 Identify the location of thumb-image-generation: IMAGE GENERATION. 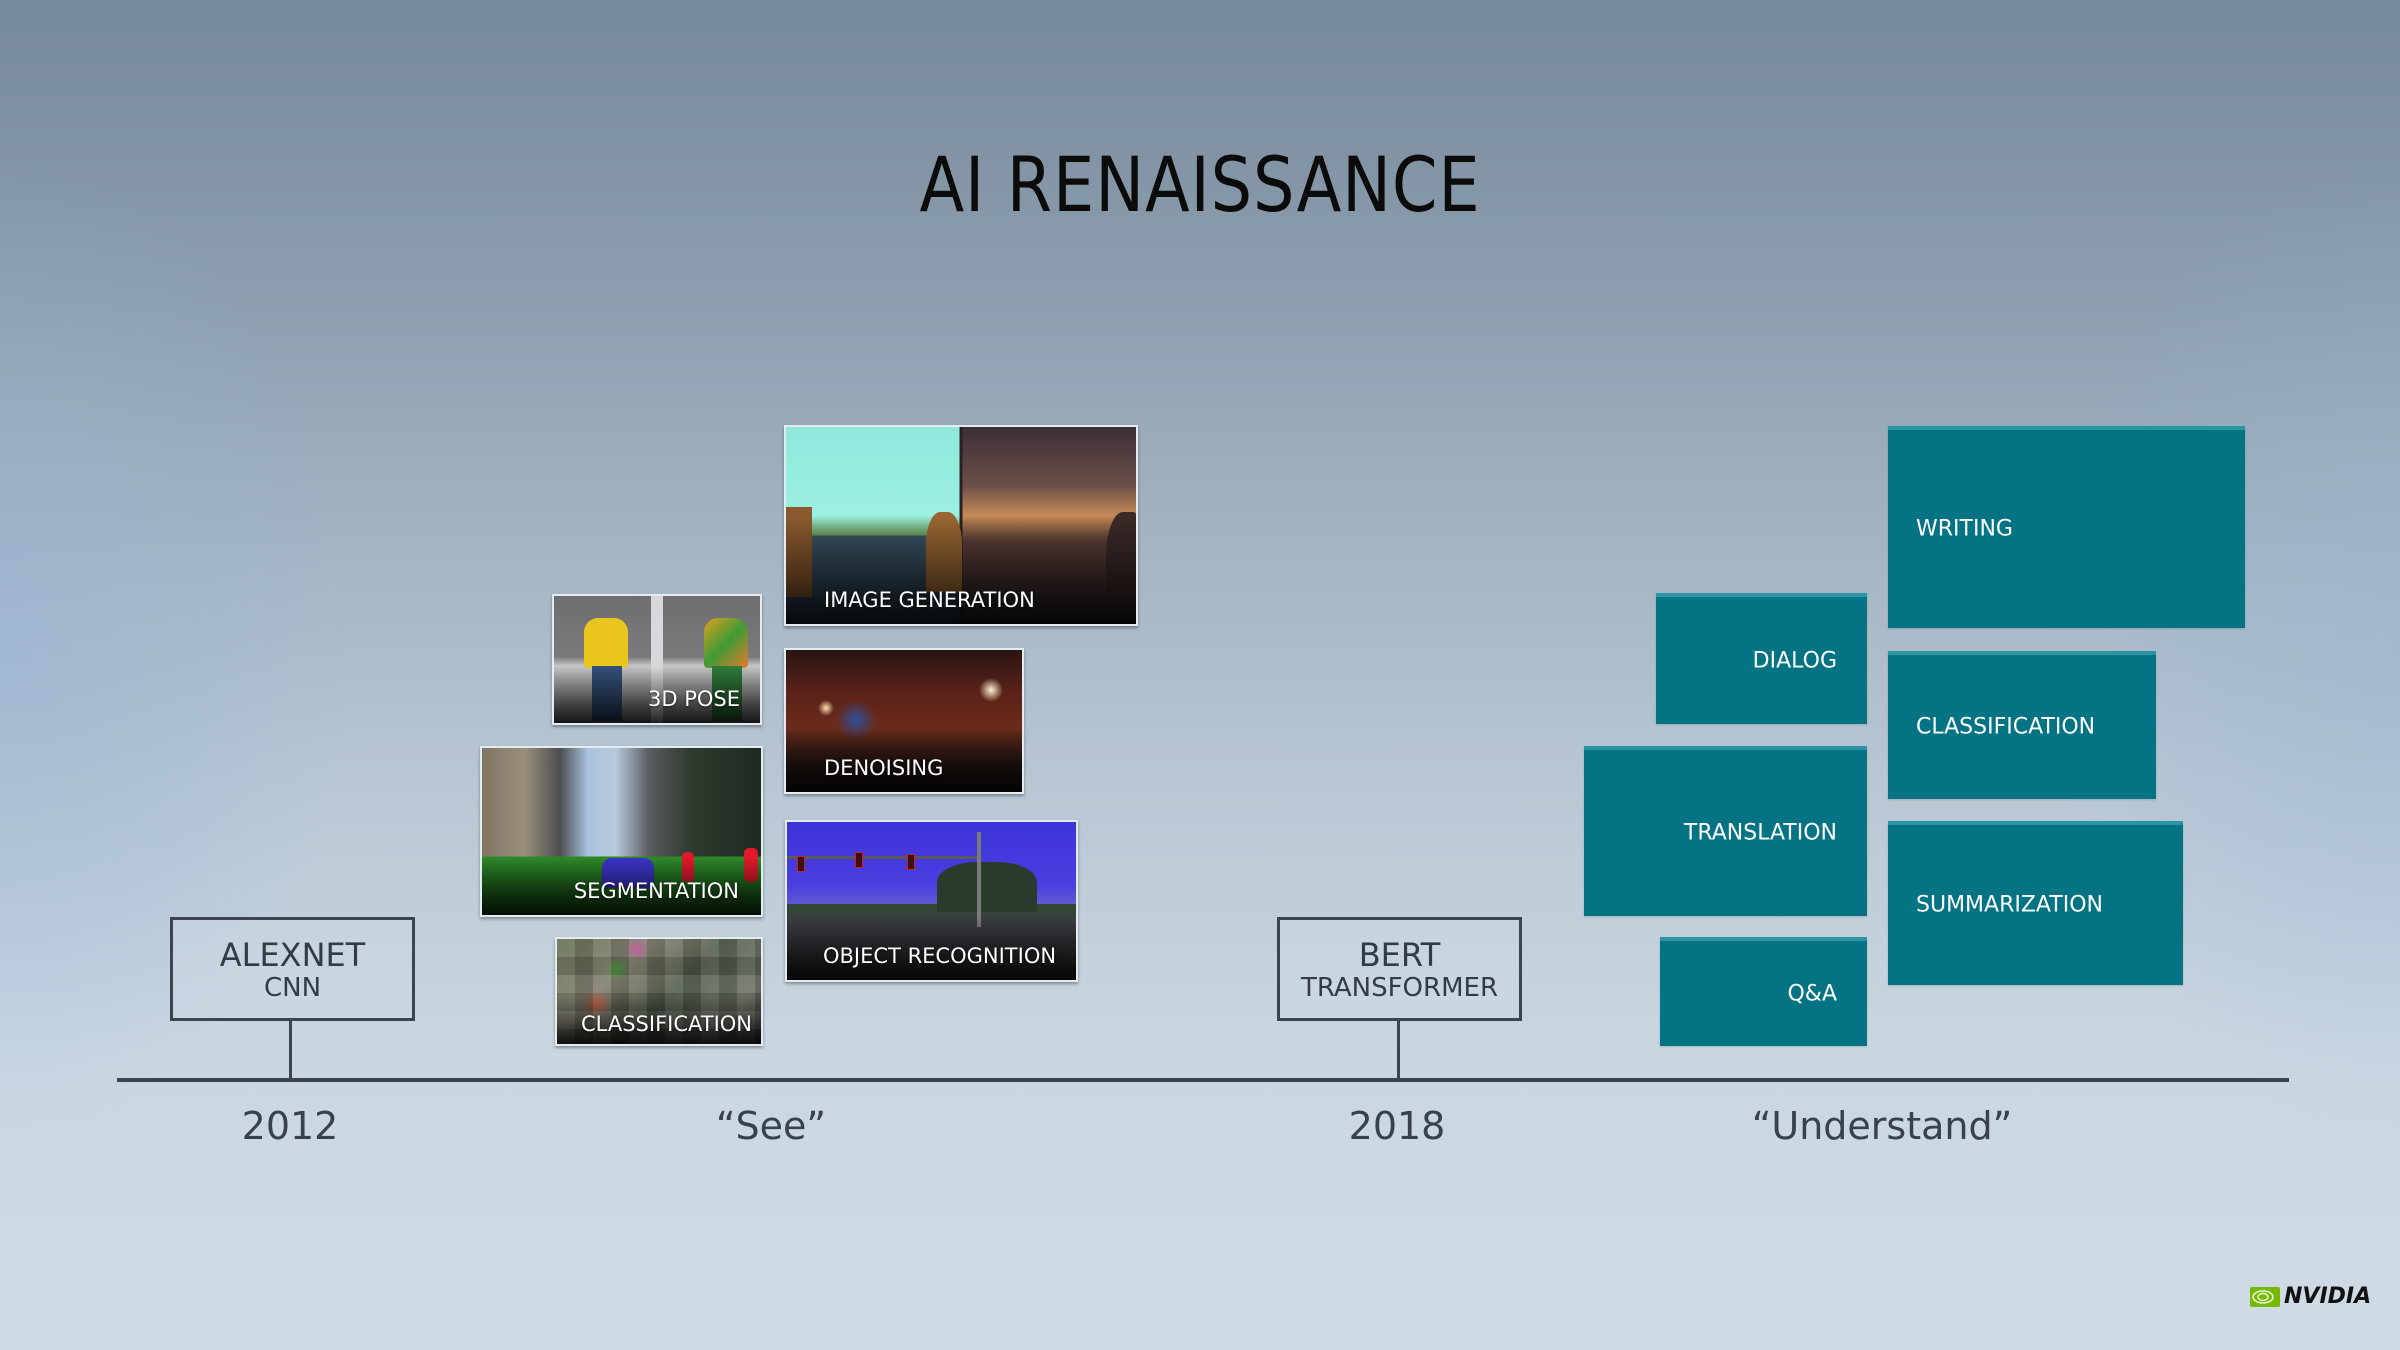
(961, 525).